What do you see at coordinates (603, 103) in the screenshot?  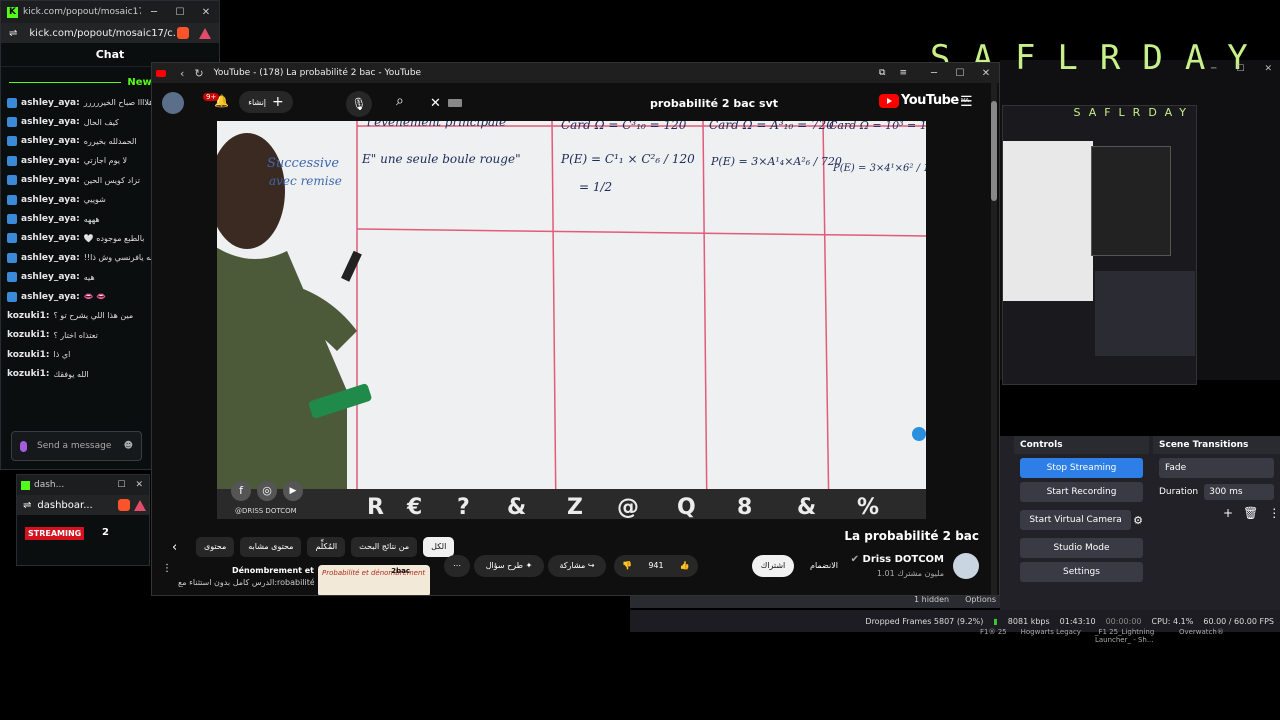 I see `search-input: ✕ probabilité 2 bac svt` at bounding box center [603, 103].